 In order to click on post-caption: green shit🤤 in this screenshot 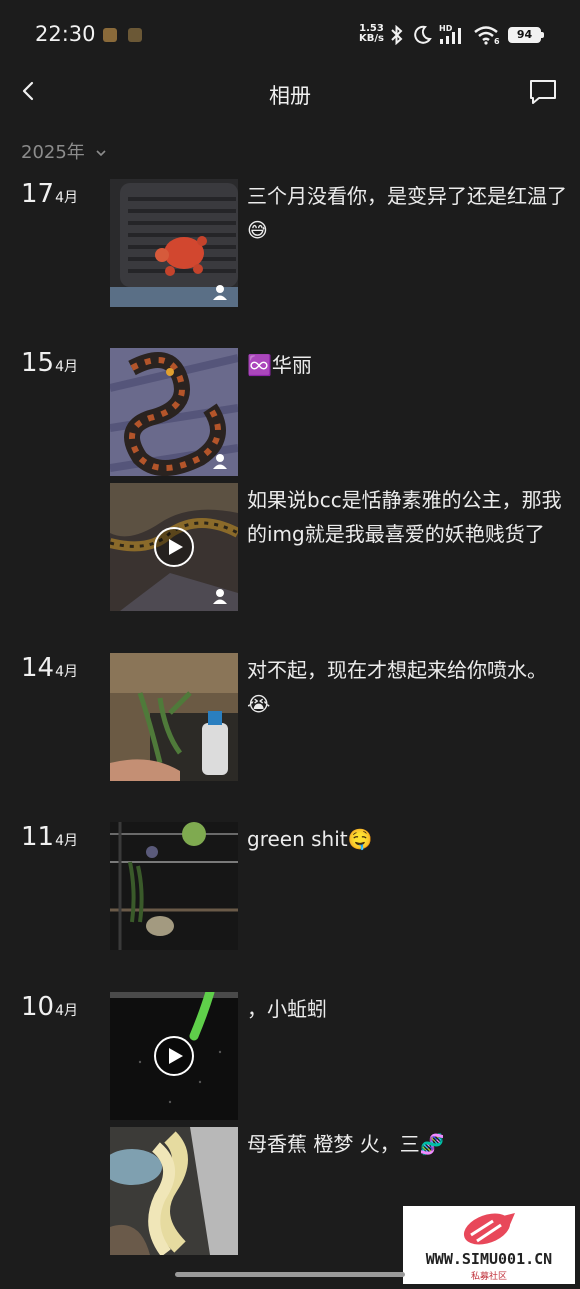, I will do `click(310, 839)`.